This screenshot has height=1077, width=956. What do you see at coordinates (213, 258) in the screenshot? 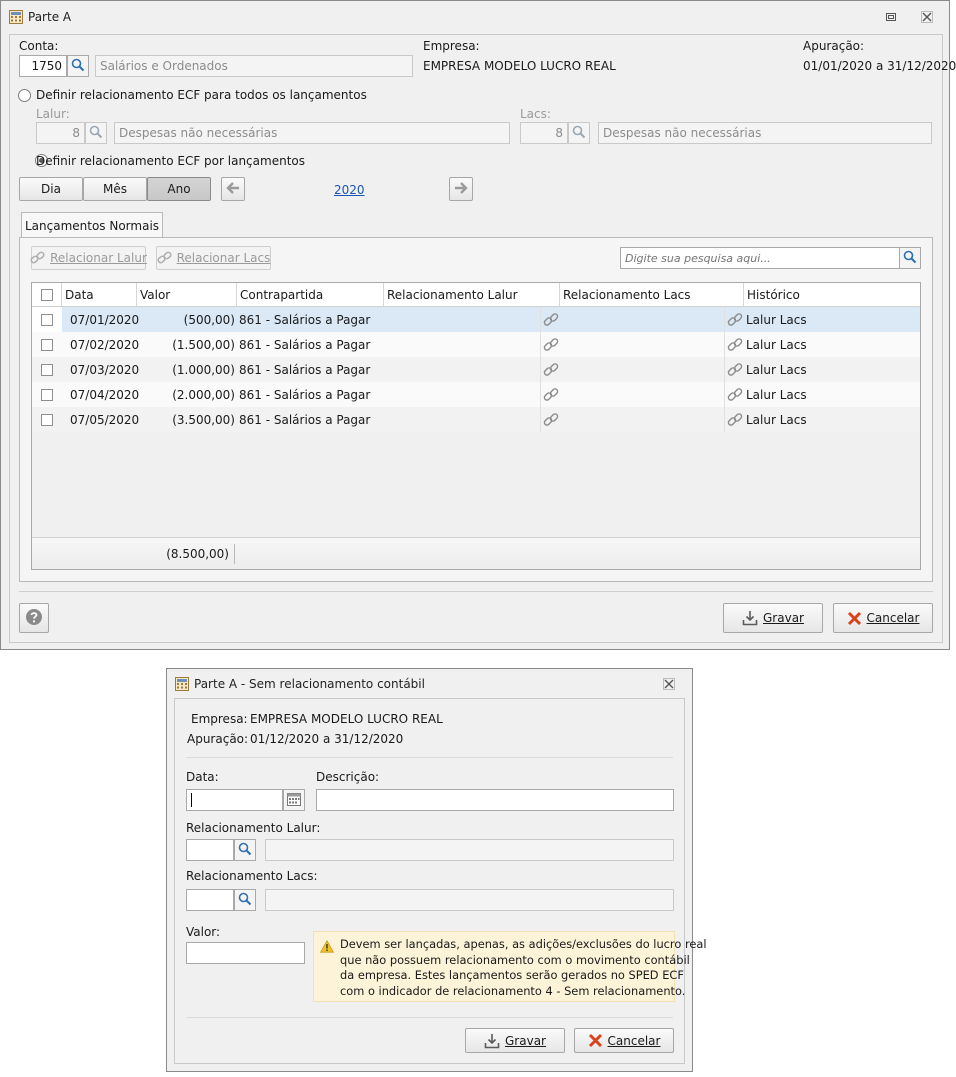
I see `relacionar-lacs-button: Relacionar Lacs` at bounding box center [213, 258].